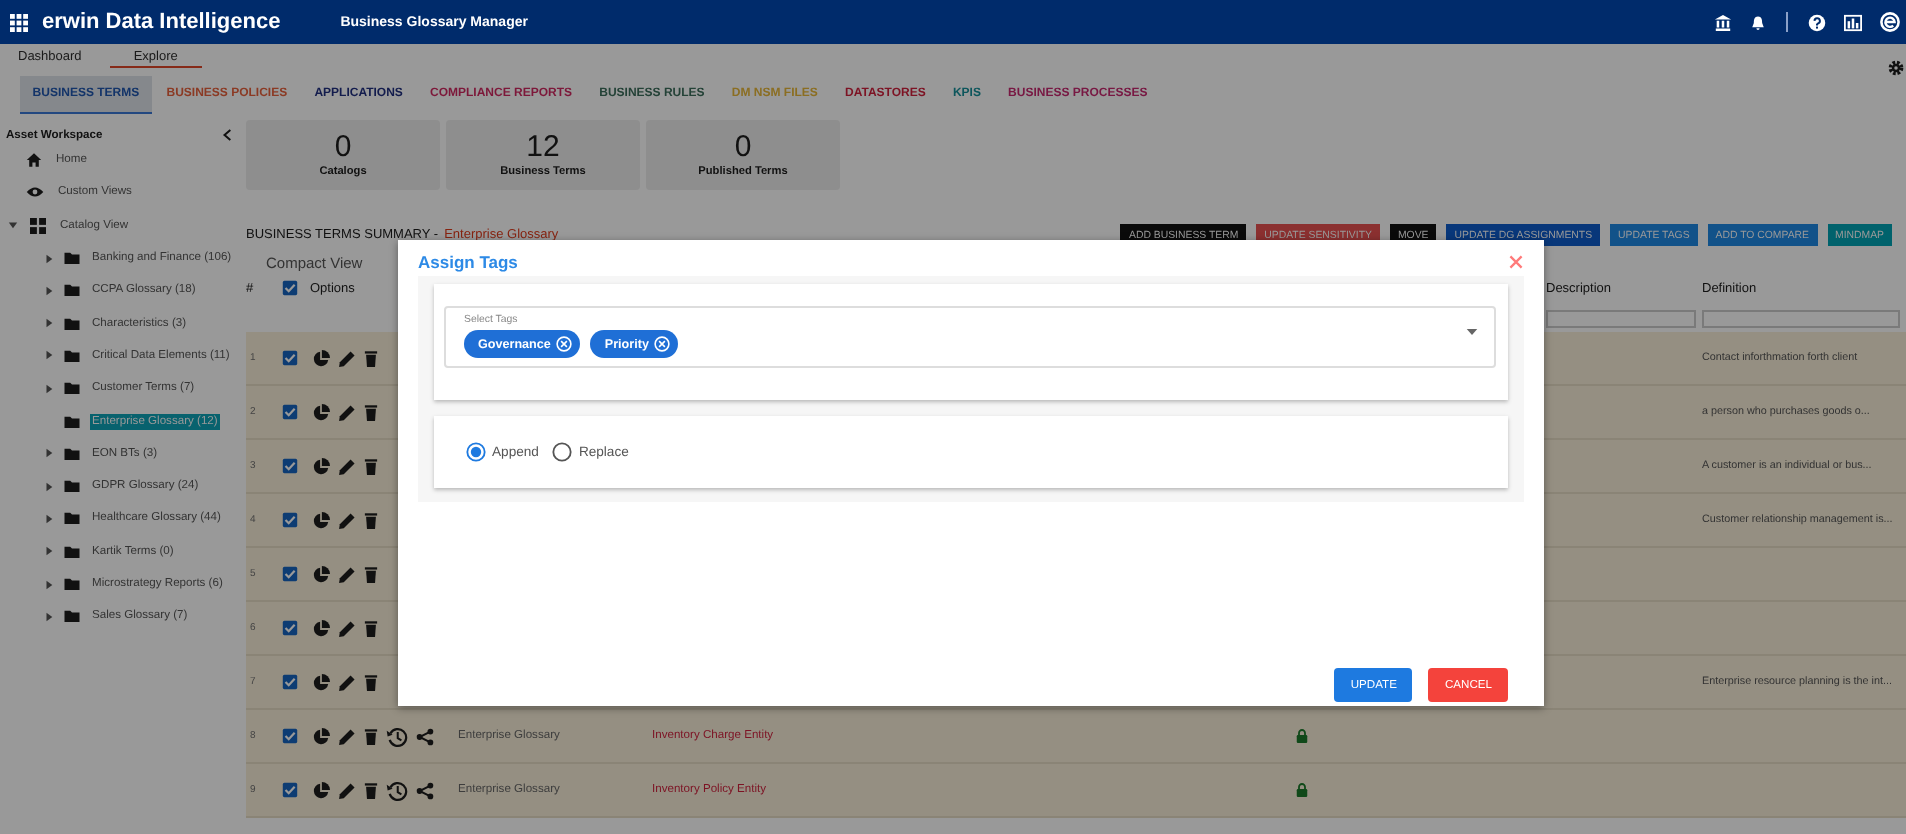  Describe the element at coordinates (1890, 22) in the screenshot. I see `profile-icon` at that location.